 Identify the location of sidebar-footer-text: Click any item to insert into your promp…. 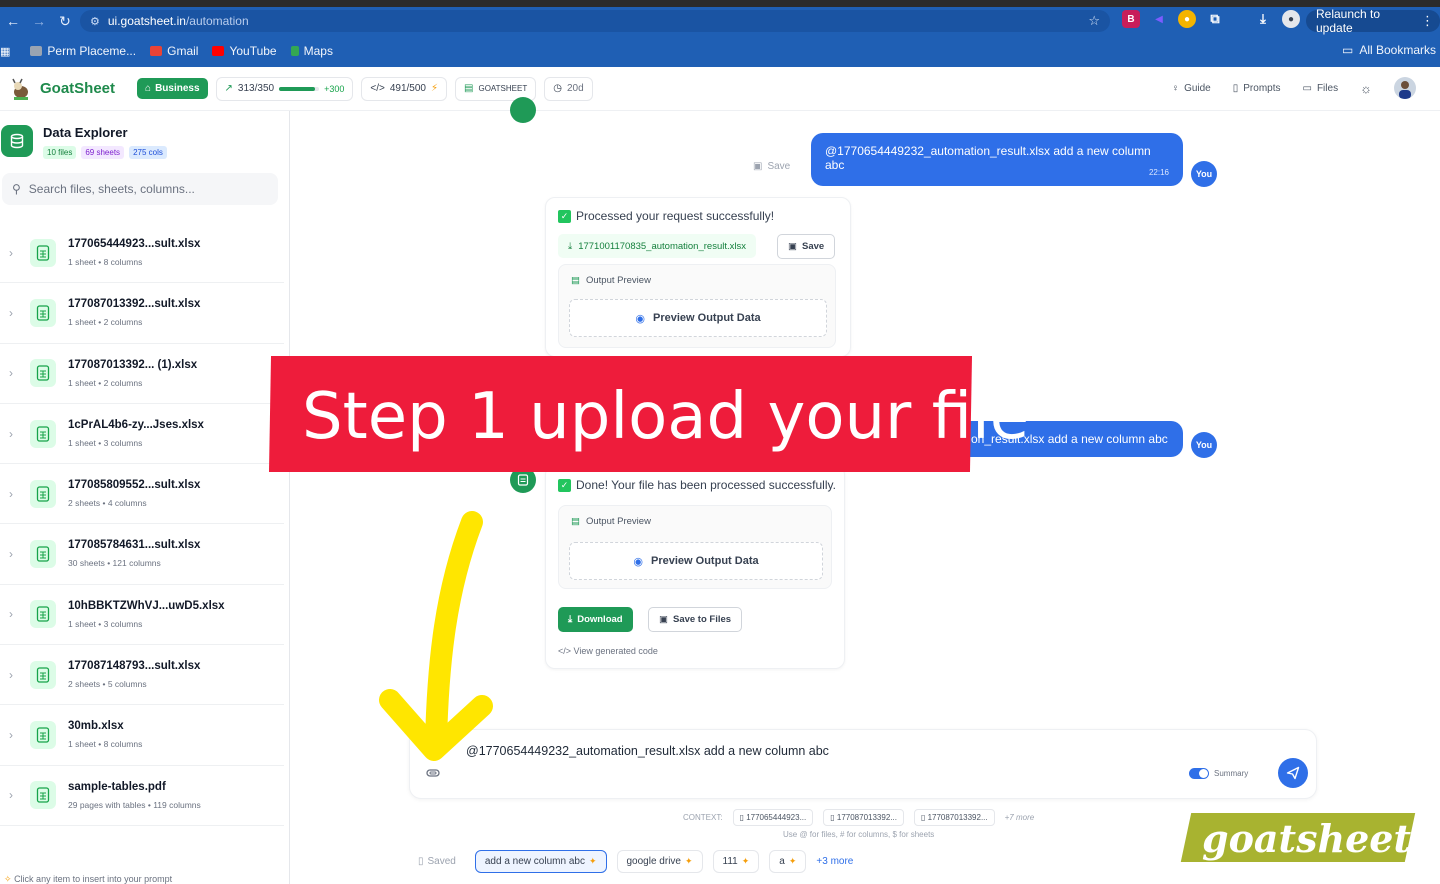
(93, 879).